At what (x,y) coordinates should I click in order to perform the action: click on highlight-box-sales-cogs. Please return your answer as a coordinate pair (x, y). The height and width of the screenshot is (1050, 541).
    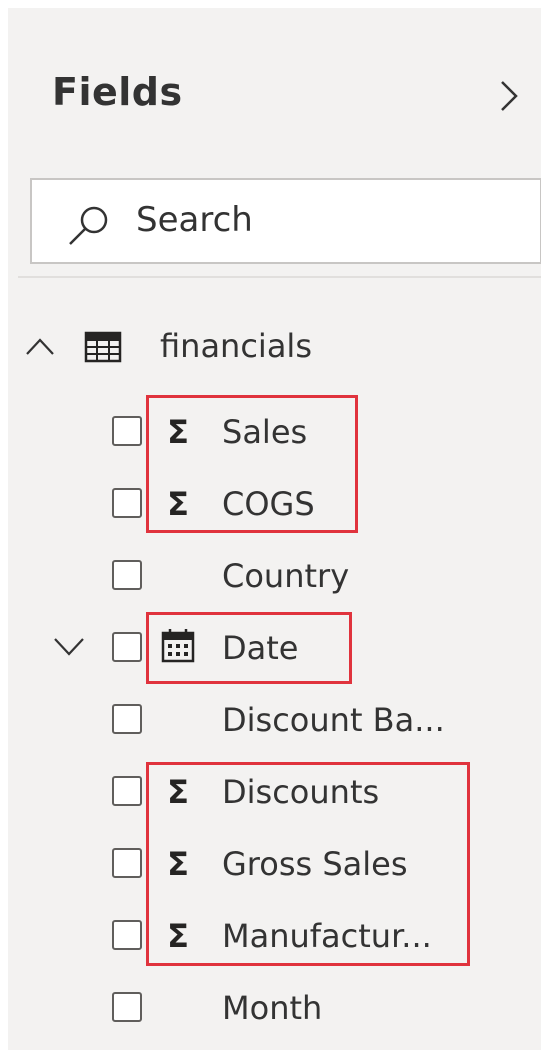
    Looking at the image, I should click on (252, 464).